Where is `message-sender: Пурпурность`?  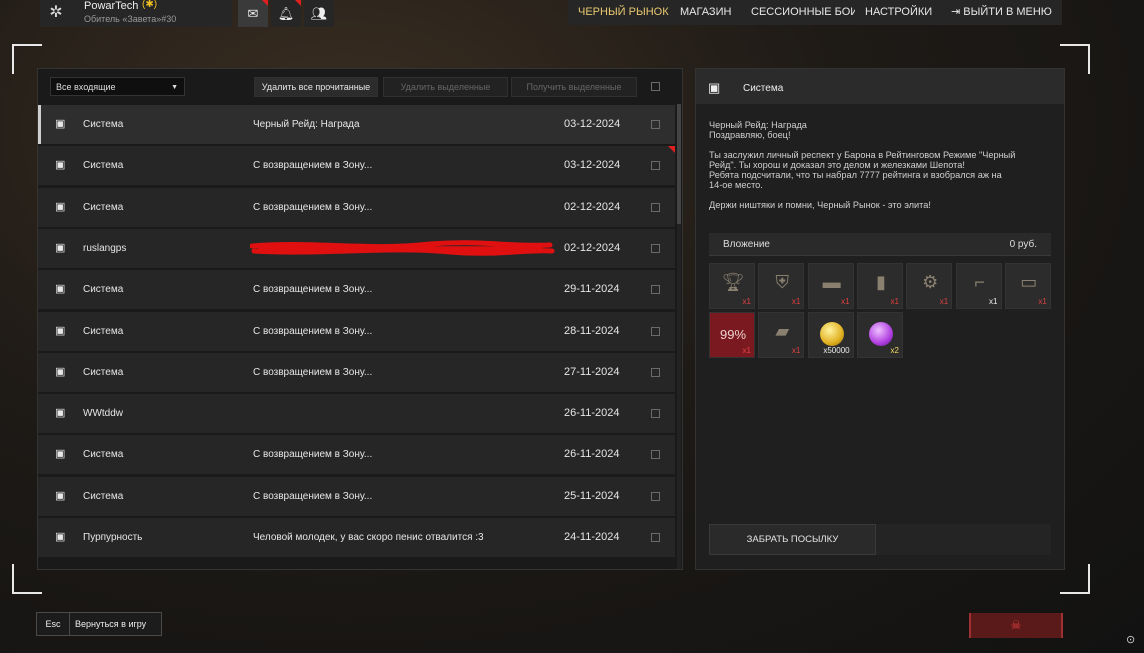
message-sender: Пурпурность is located at coordinates (113, 537).